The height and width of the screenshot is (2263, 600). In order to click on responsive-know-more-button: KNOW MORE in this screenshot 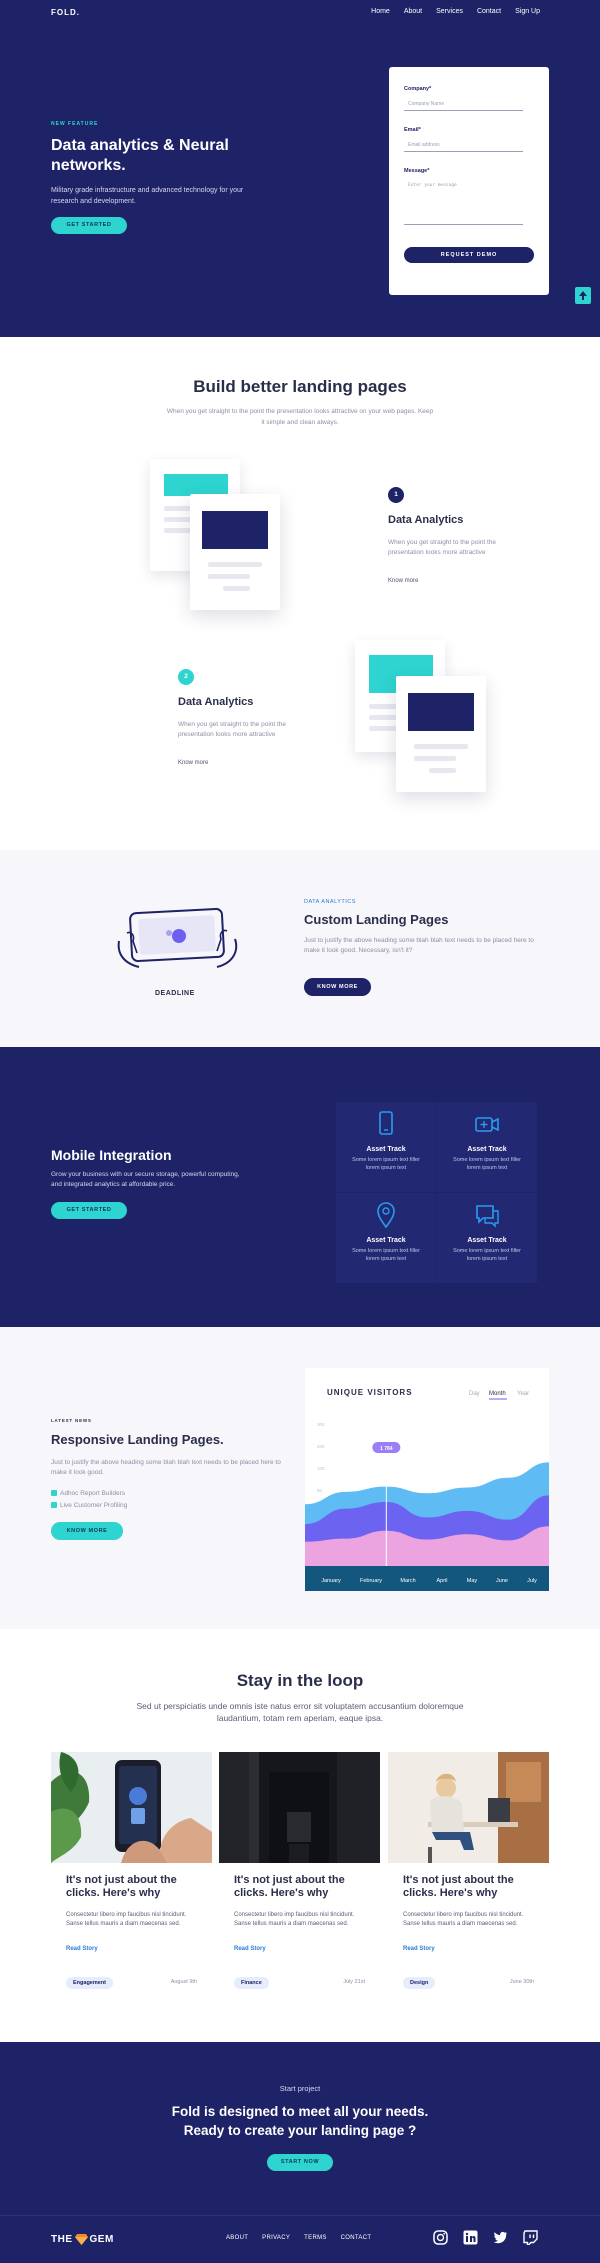, I will do `click(87, 1531)`.